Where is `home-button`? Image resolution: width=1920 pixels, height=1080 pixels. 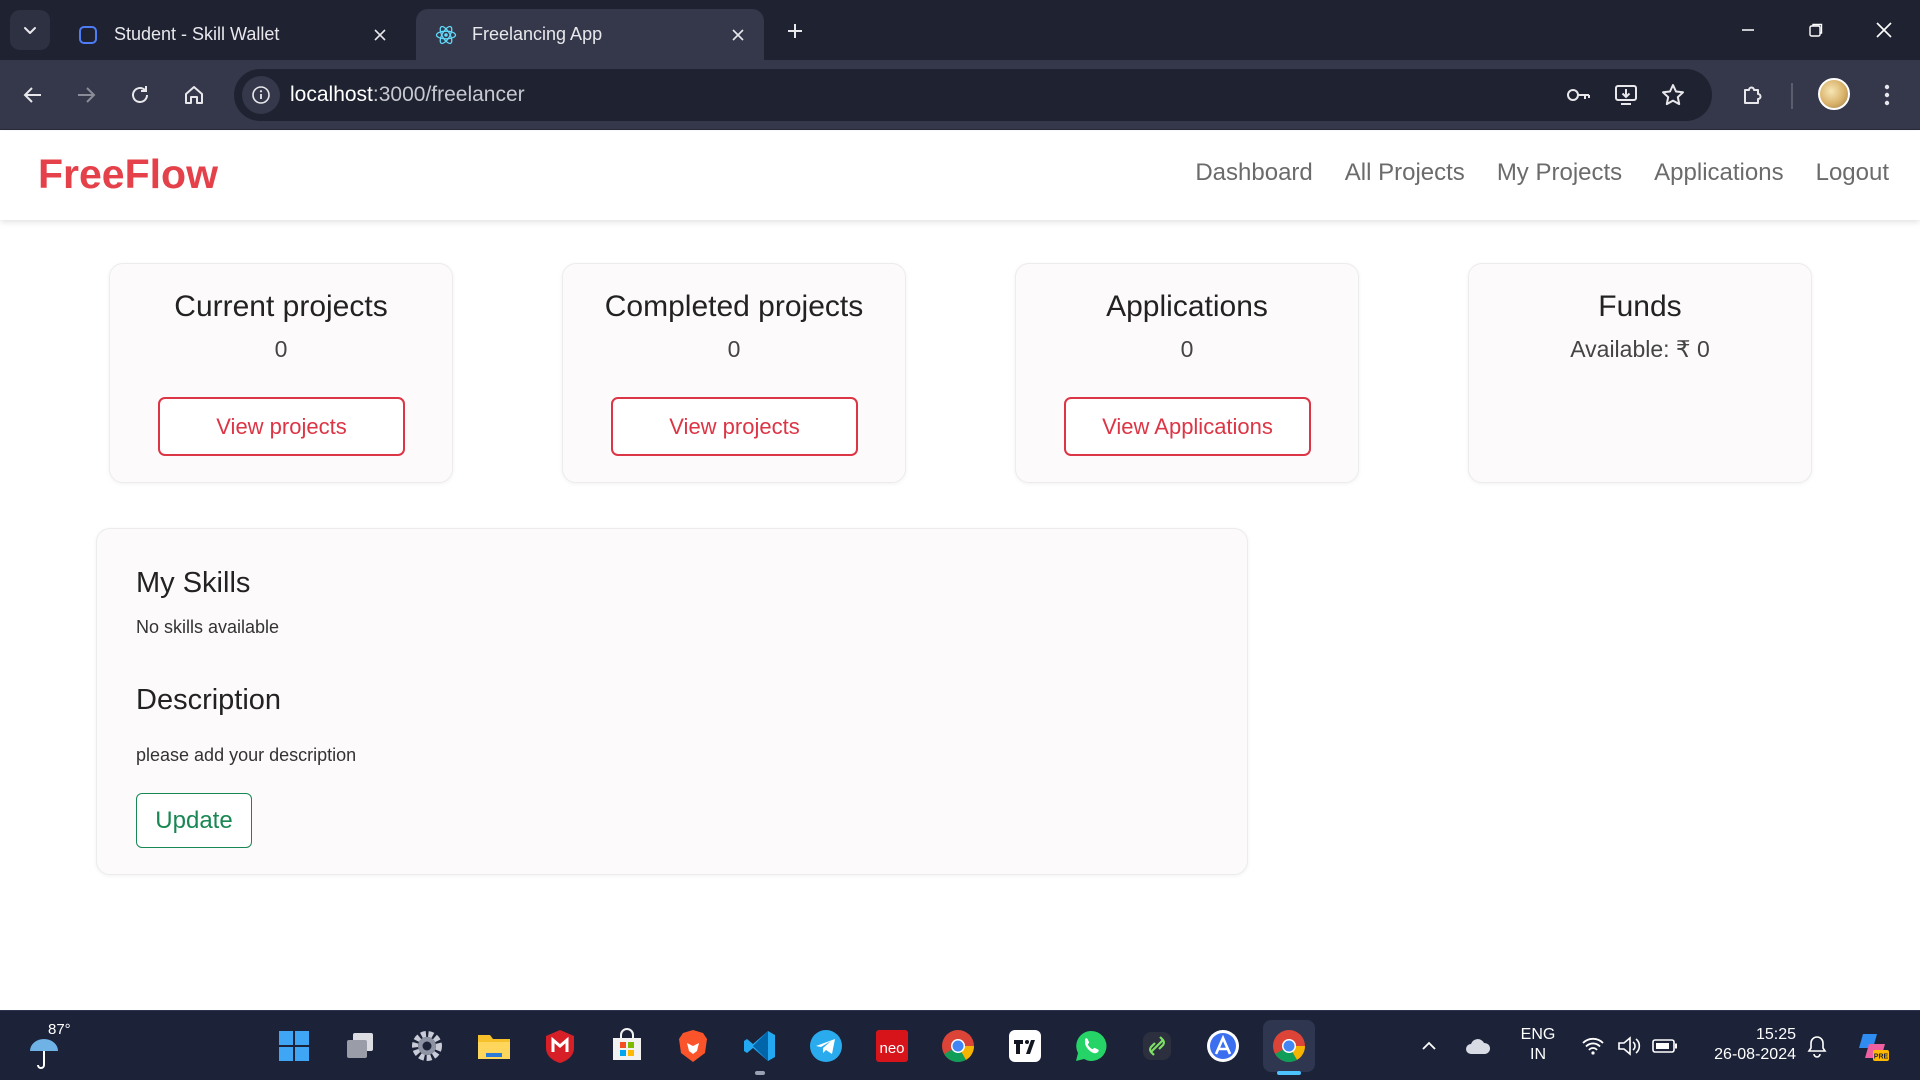 home-button is located at coordinates (194, 95).